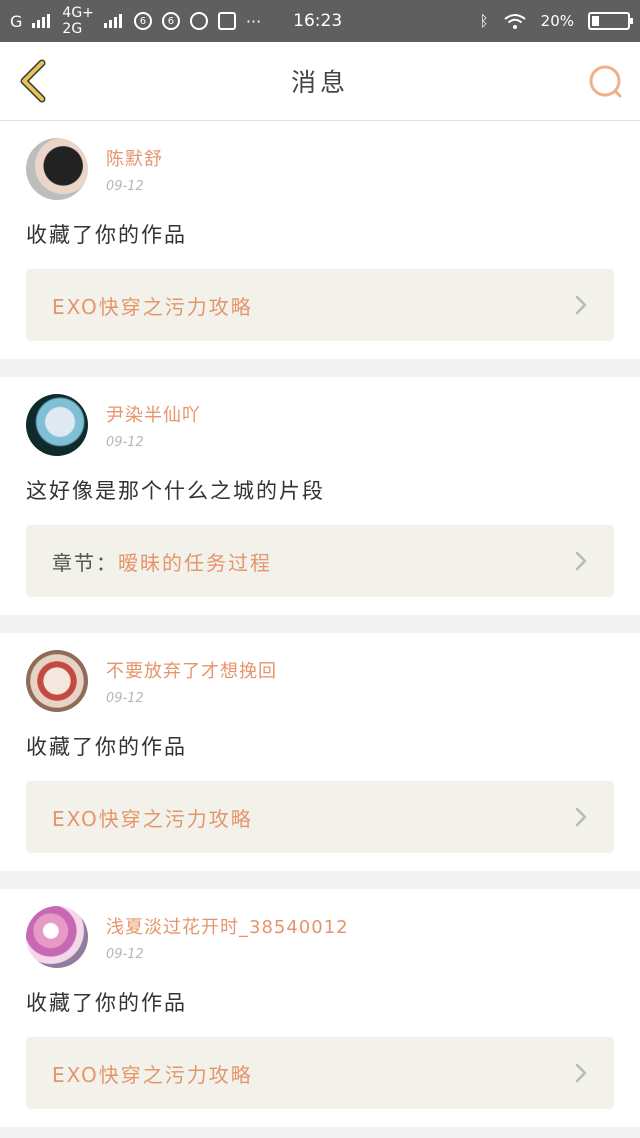 This screenshot has height=1138, width=640. I want to click on app-icon, so click(198, 21).